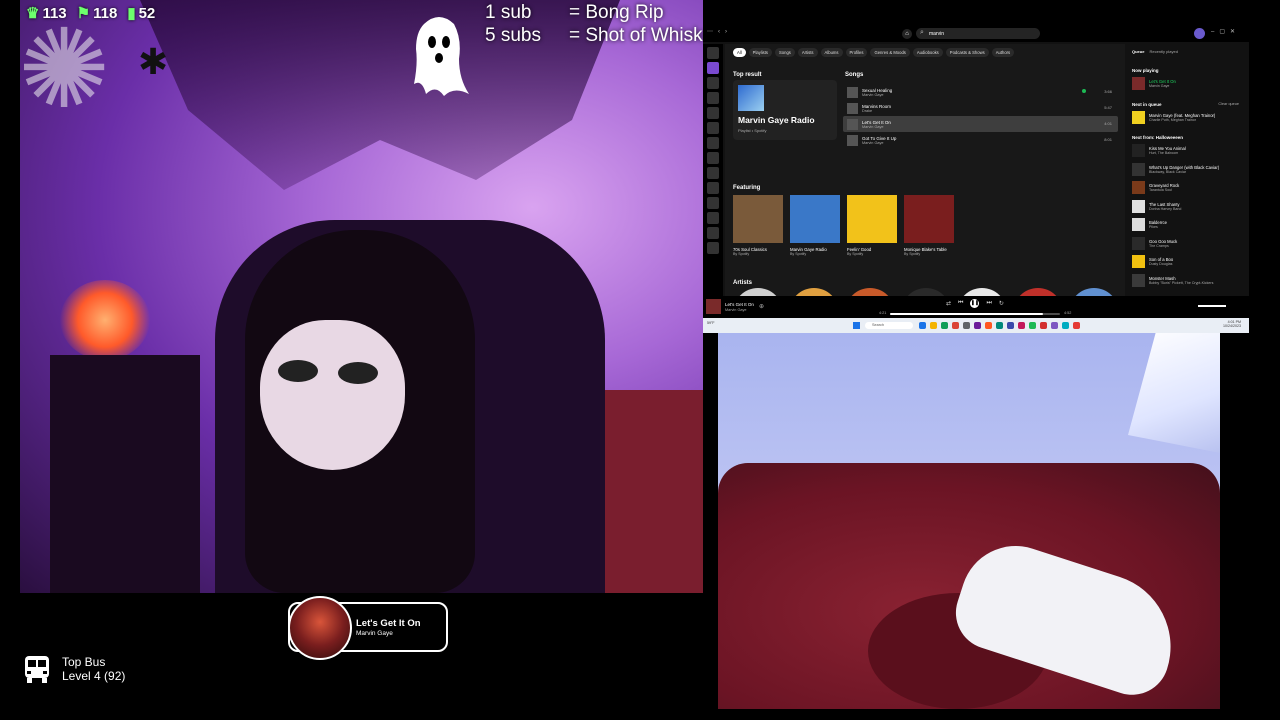  What do you see at coordinates (711, 323) in the screenshot?
I see `weather-widget: 59°F` at bounding box center [711, 323].